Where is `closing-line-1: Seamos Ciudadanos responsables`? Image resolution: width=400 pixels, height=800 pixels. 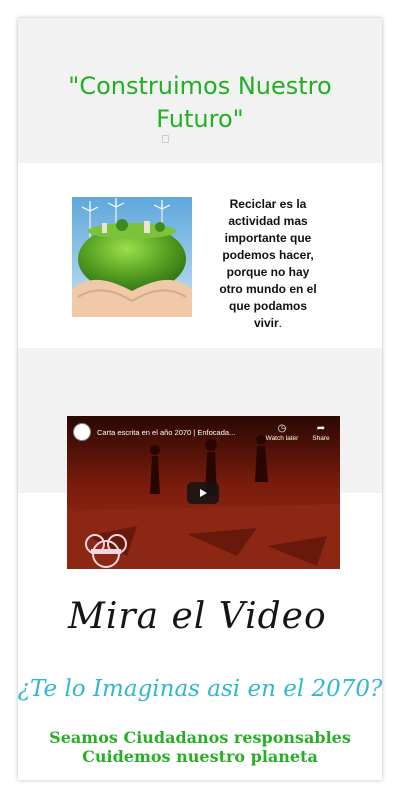
closing-line-1: Seamos Ciudadanos responsables is located at coordinates (200, 737).